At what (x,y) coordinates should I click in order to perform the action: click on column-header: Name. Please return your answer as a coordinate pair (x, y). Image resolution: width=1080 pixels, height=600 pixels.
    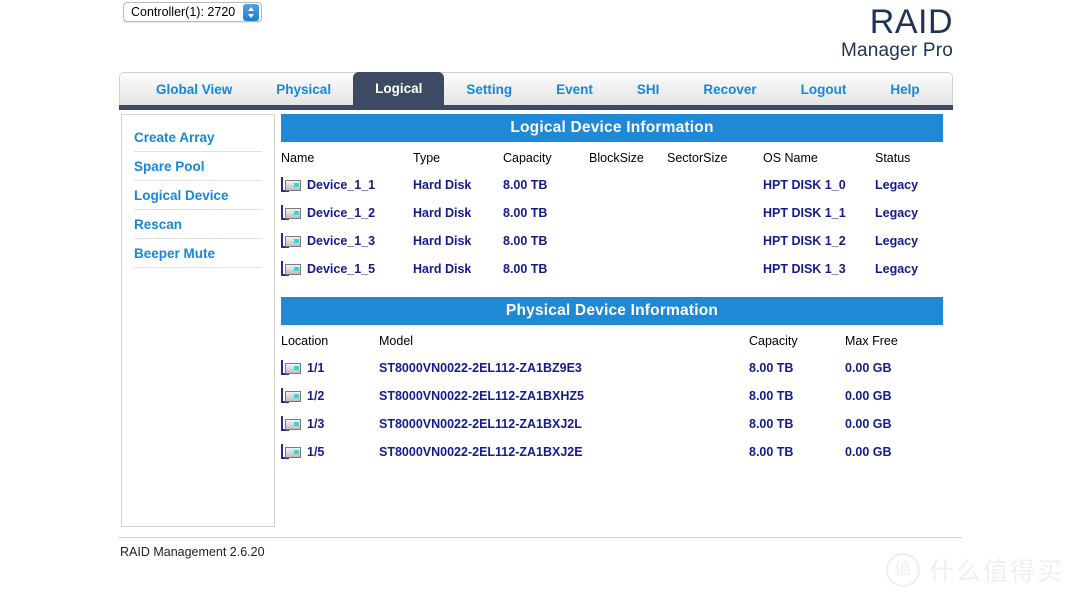
    Looking at the image, I should click on (298, 158).